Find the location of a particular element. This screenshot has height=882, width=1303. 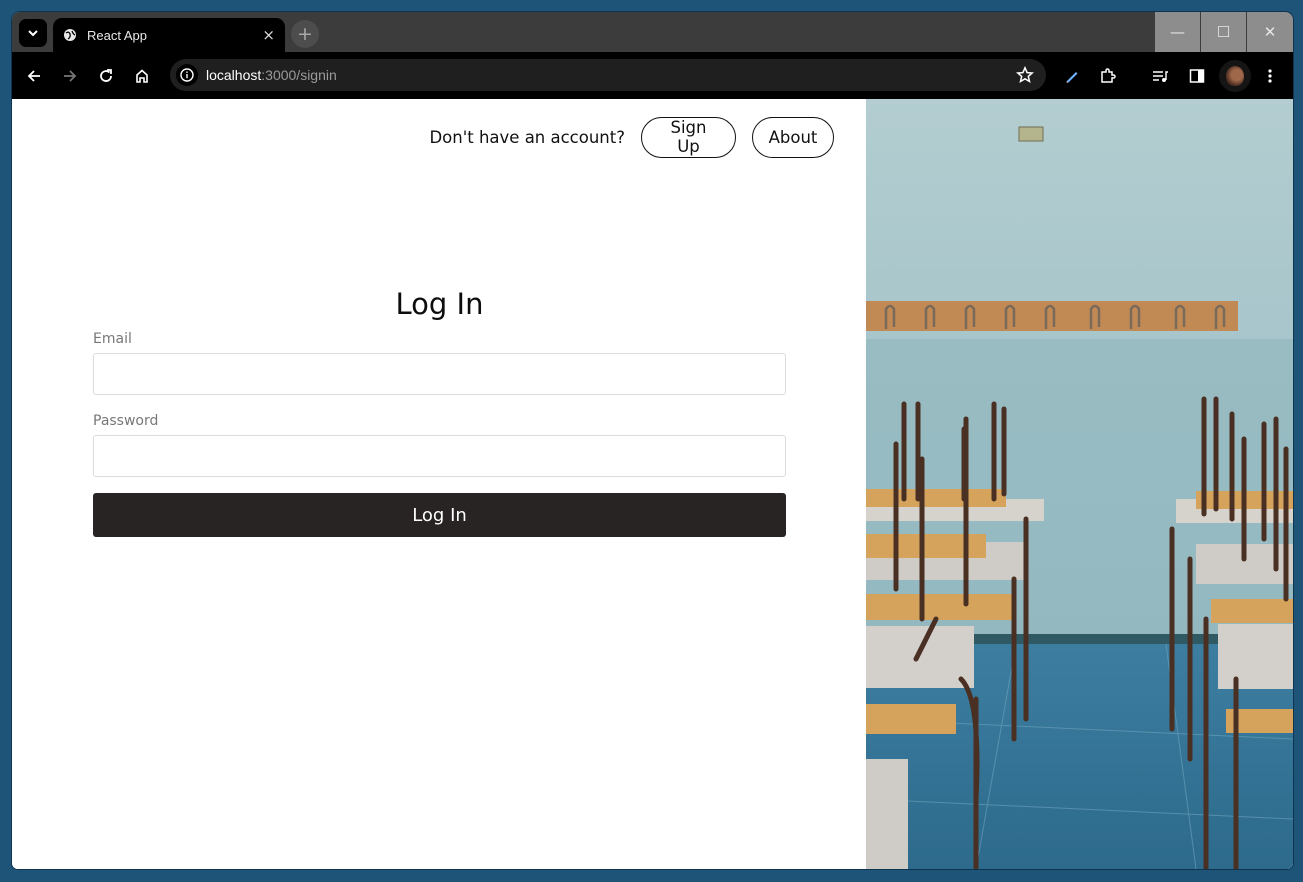

extensions-button is located at coordinates (1108, 76).